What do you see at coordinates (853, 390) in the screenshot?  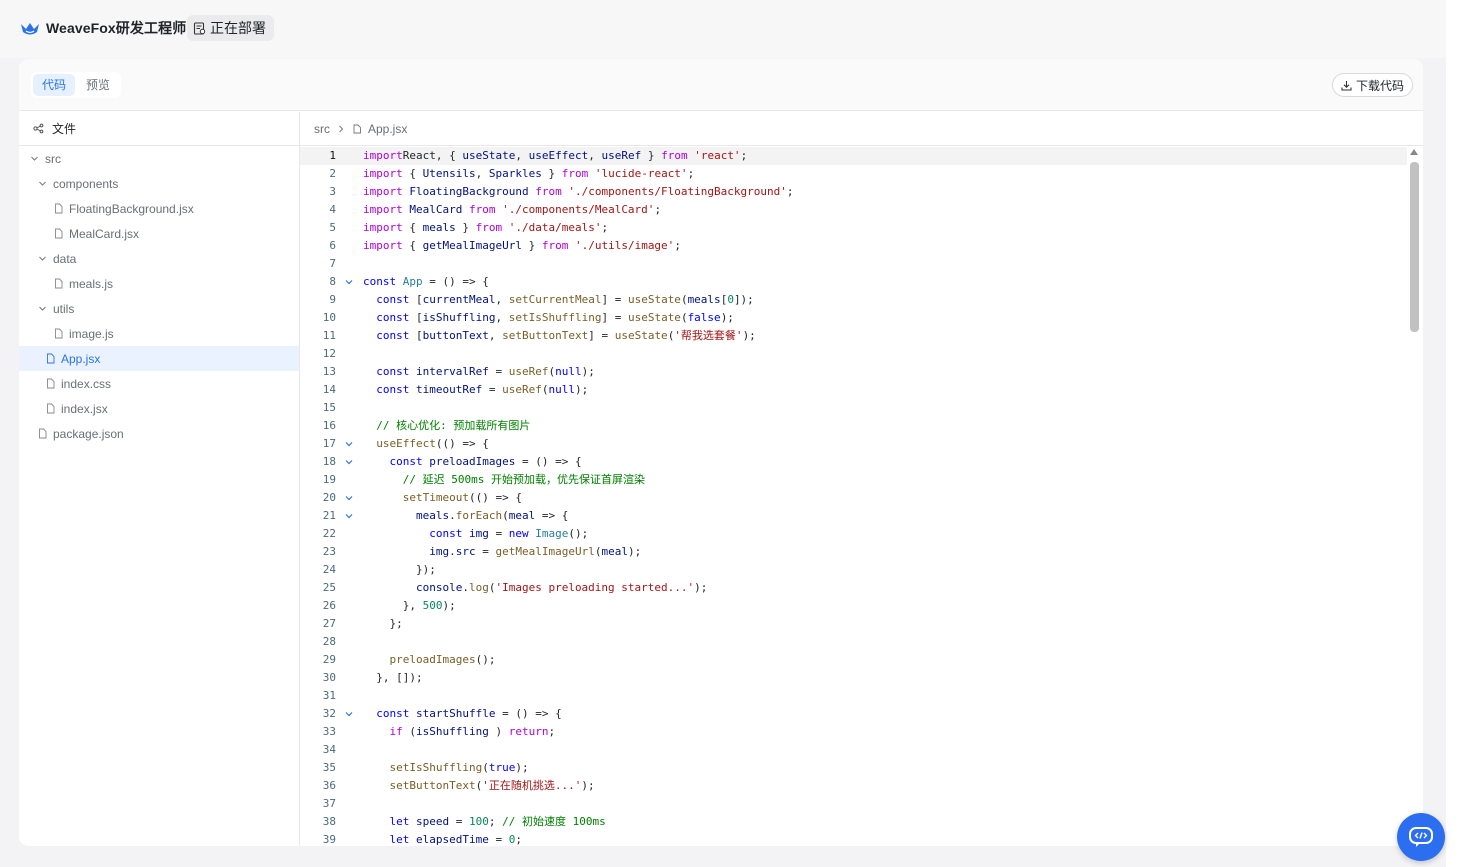 I see `code-line: 14 const timeoutRef = useRef(null);` at bounding box center [853, 390].